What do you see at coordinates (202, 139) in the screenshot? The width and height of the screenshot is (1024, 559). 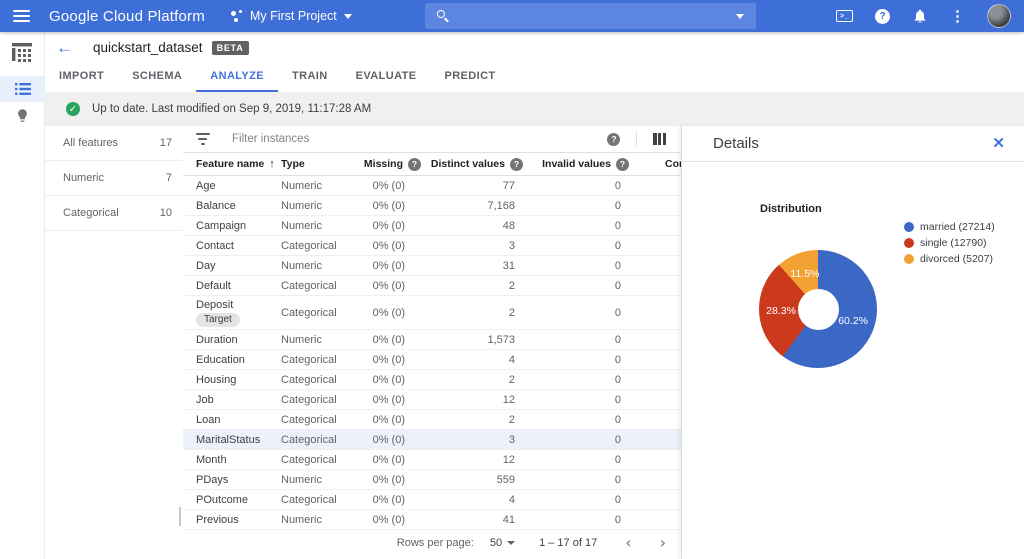 I see `filter-icon` at bounding box center [202, 139].